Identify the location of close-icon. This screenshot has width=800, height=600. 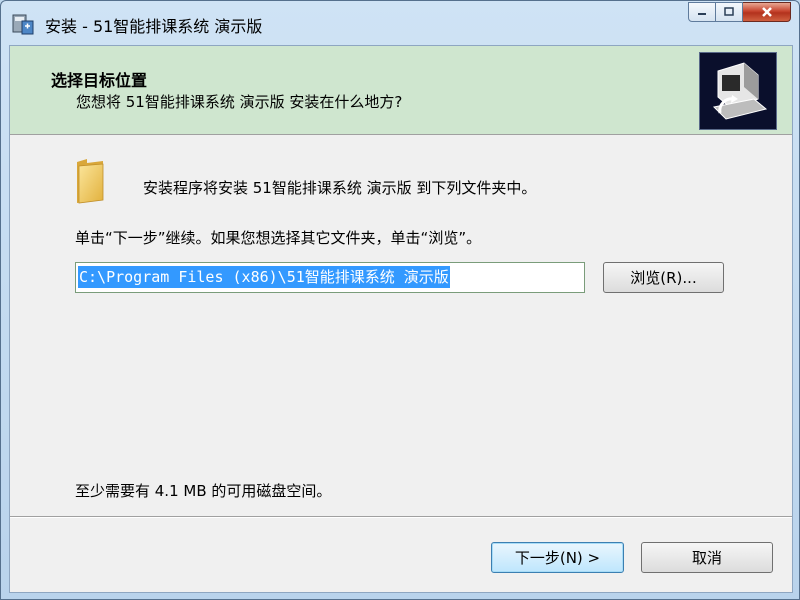
(766, 12).